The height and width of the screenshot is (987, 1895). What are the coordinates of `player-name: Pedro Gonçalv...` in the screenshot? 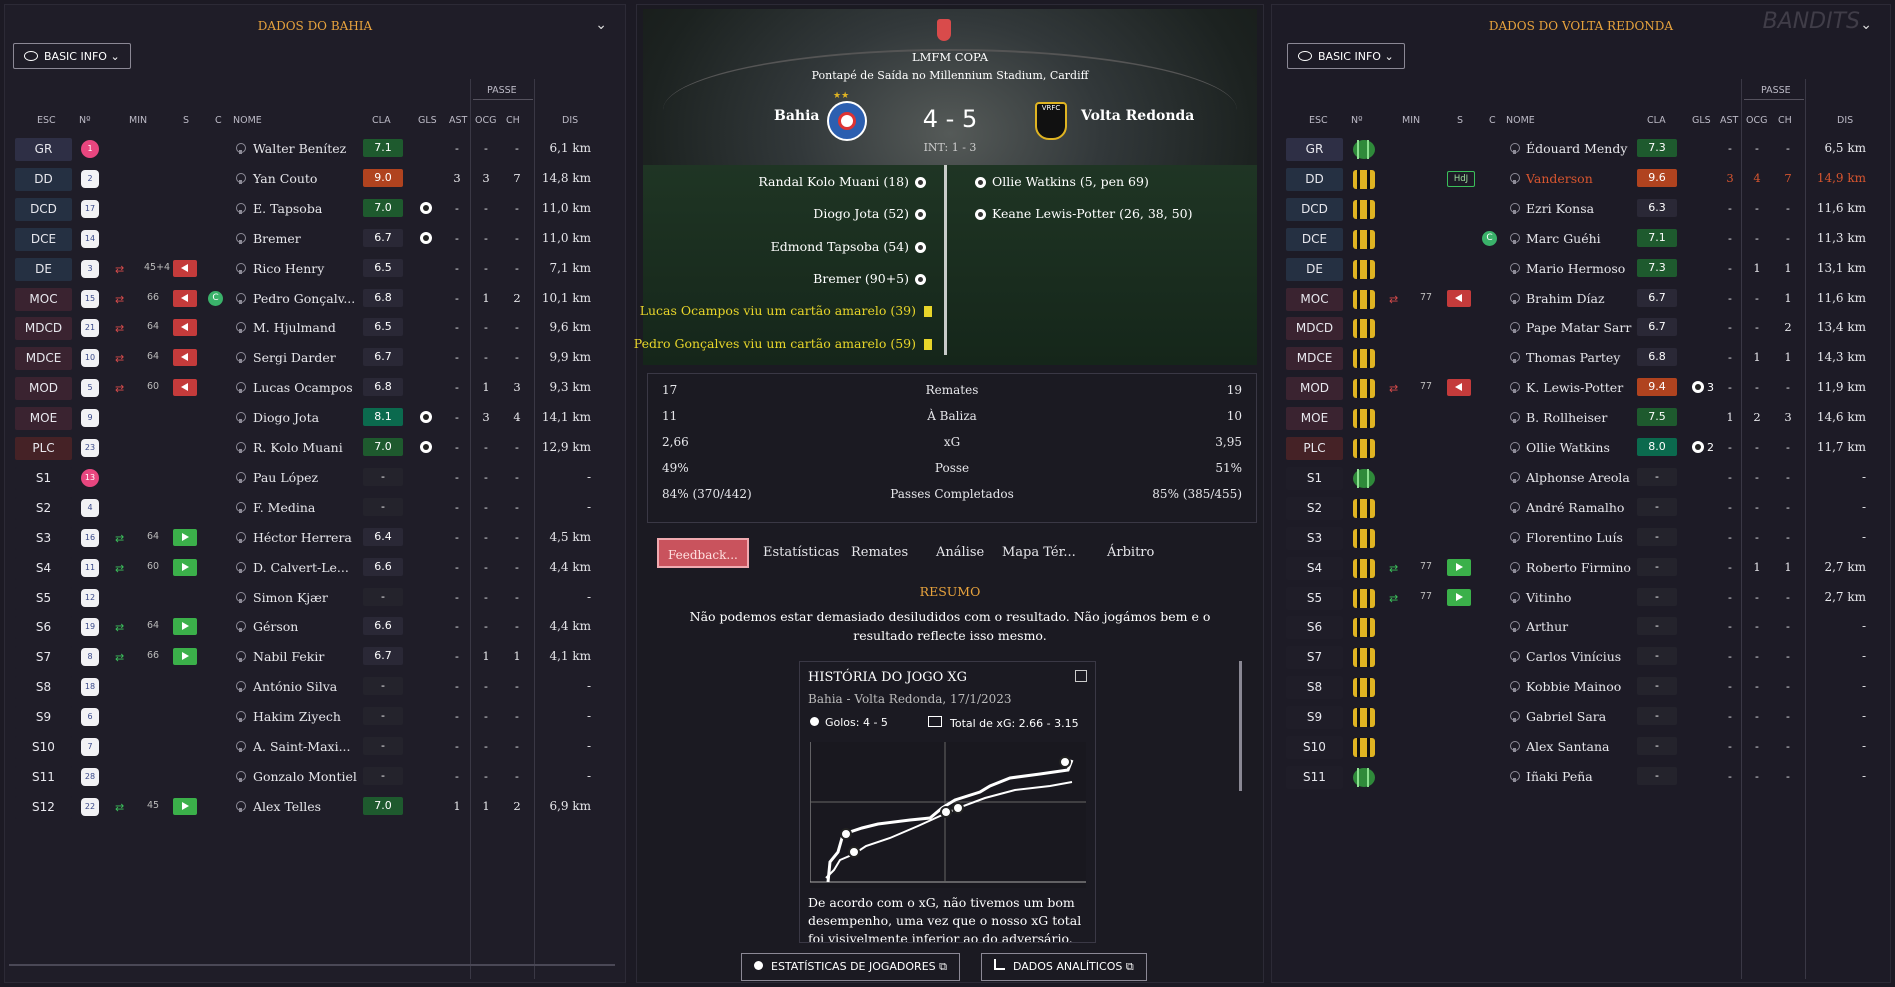 It's located at (304, 298).